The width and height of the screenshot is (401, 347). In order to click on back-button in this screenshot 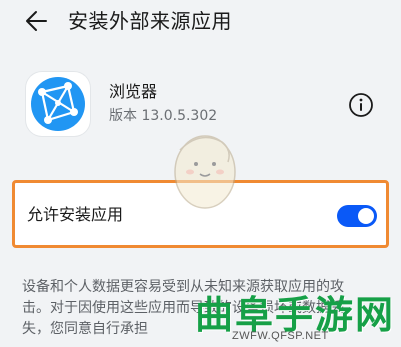, I will do `click(37, 21)`.